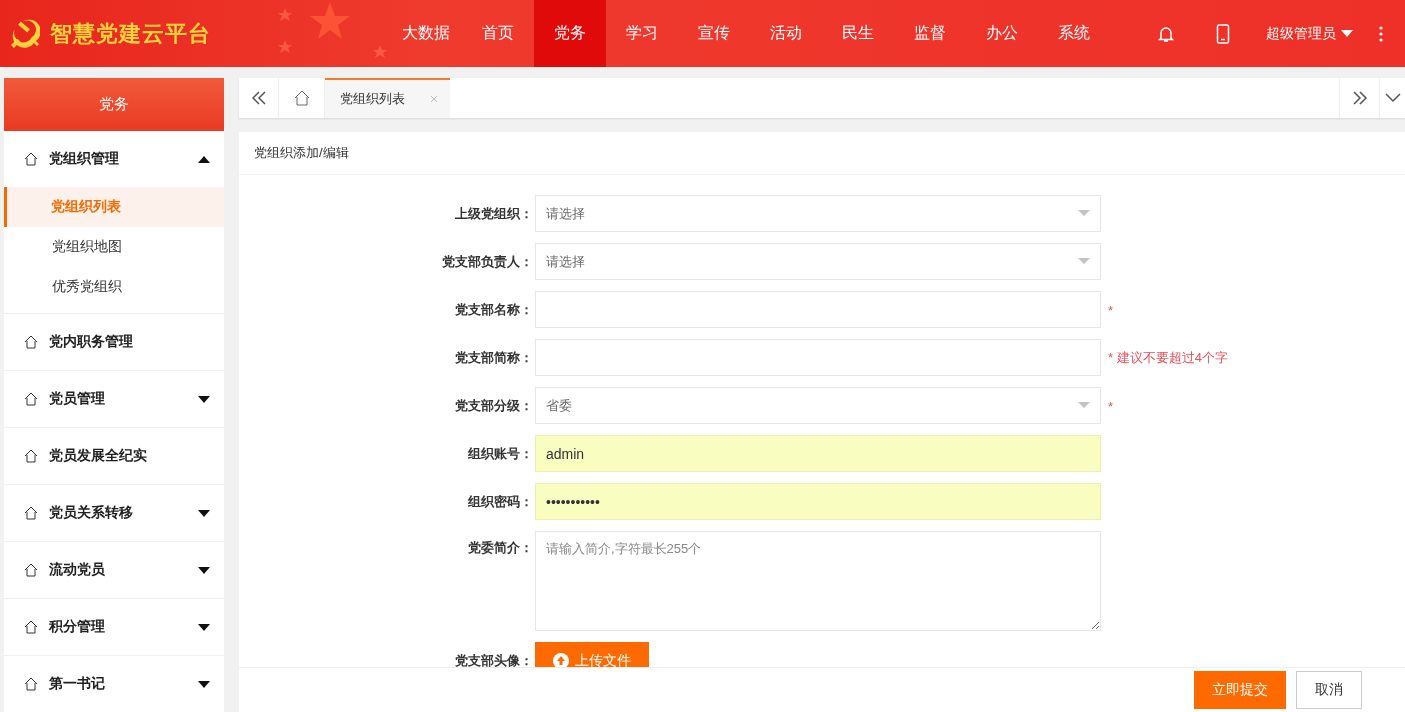 The width and height of the screenshot is (1405, 712). I want to click on nav-tab: 党务, so click(570, 33).